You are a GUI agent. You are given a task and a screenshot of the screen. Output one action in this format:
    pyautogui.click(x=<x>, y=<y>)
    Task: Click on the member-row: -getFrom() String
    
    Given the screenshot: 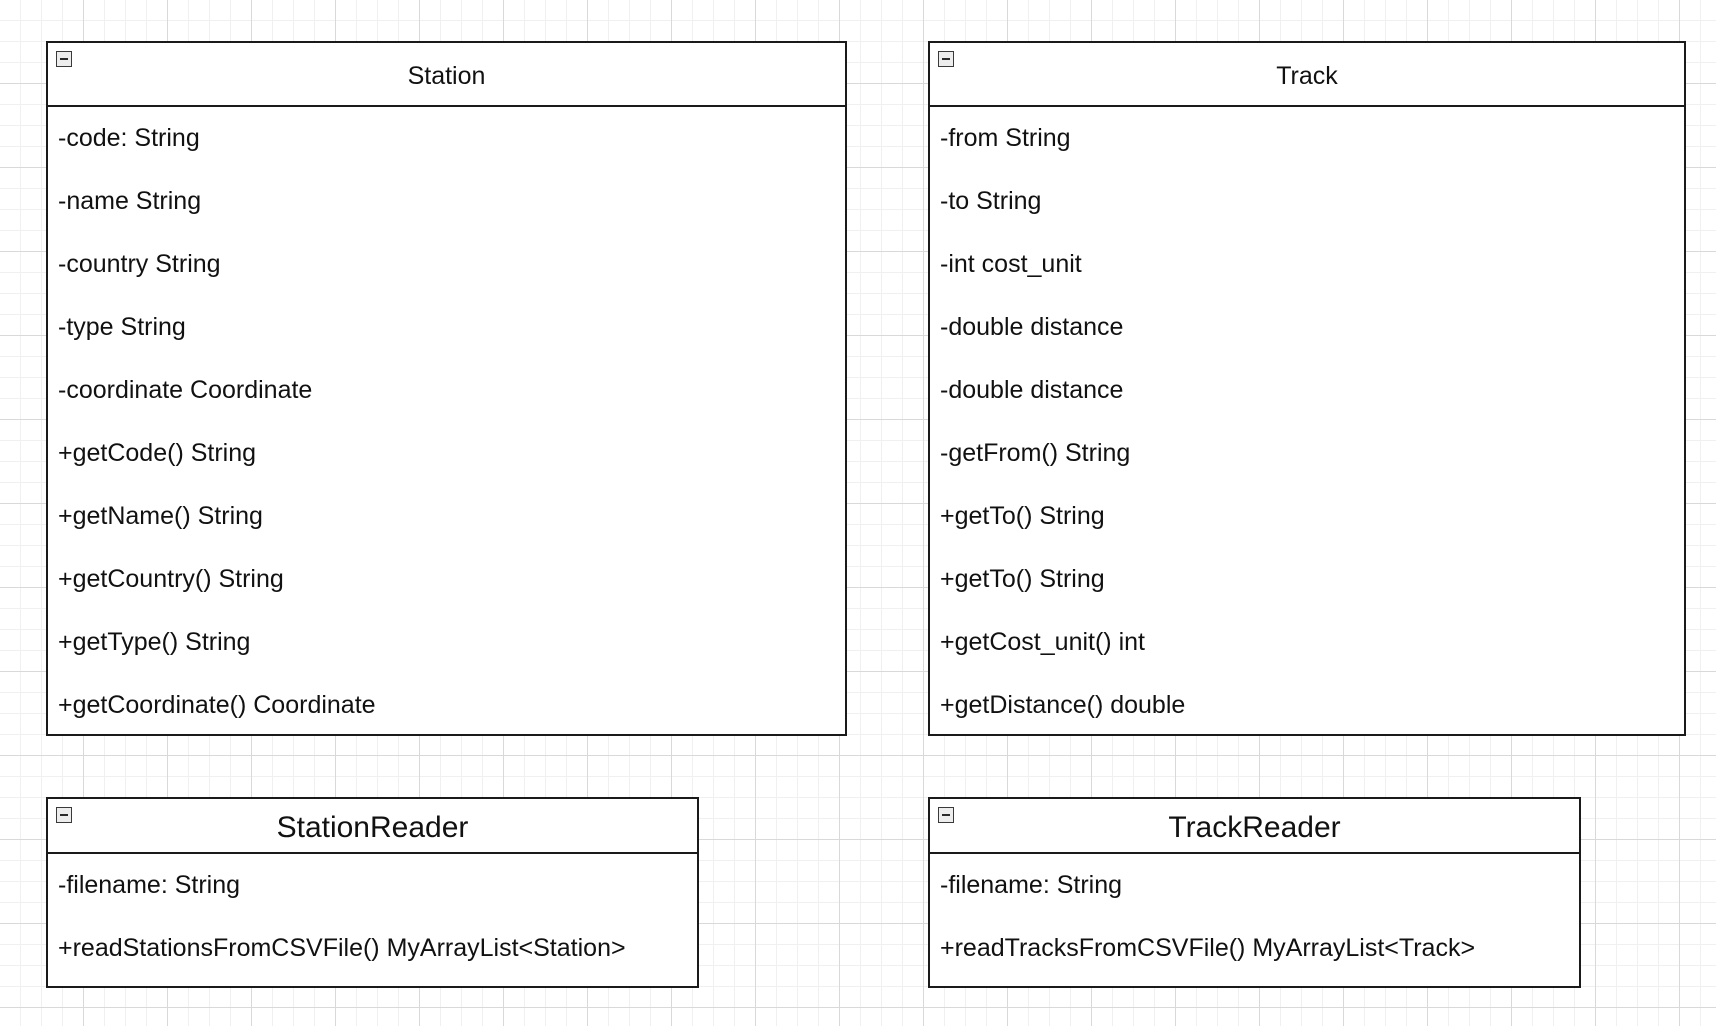 What is the action you would take?
    pyautogui.click(x=1312, y=453)
    